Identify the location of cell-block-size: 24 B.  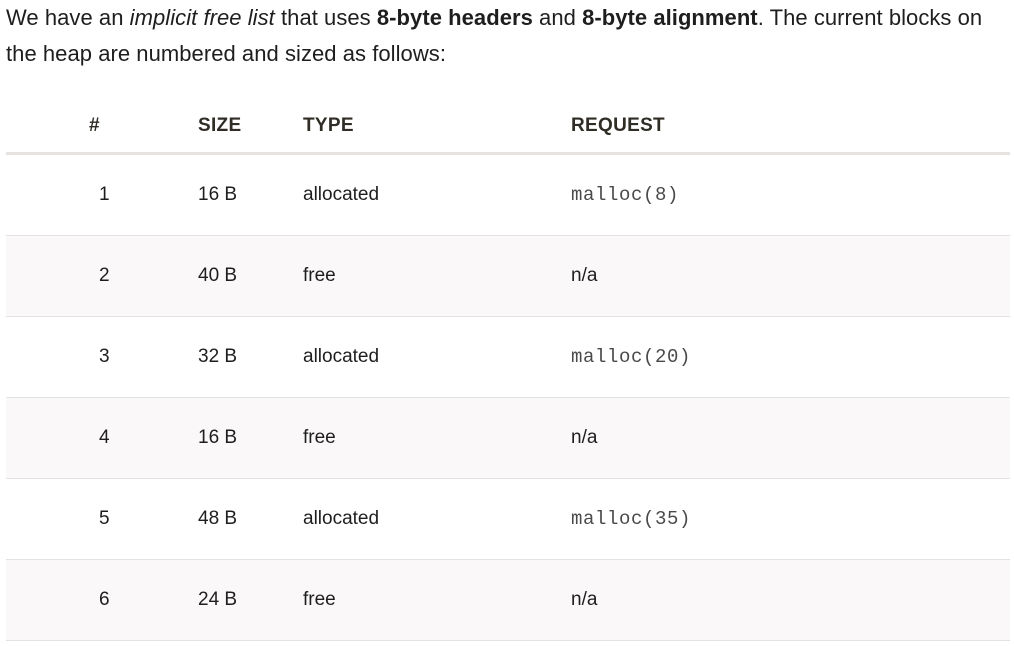
(247, 600).